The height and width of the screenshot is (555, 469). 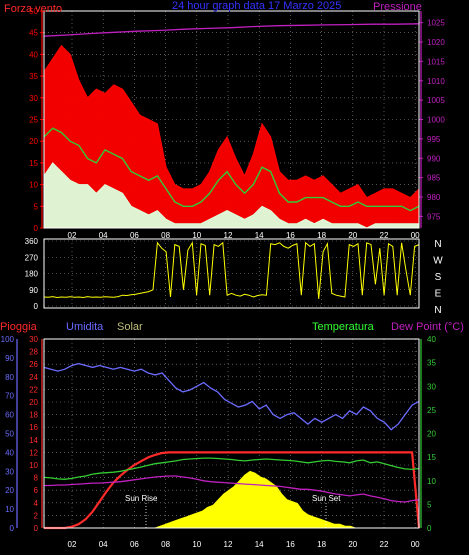 I want to click on rain-tick-label: 26, so click(x=33, y=364).